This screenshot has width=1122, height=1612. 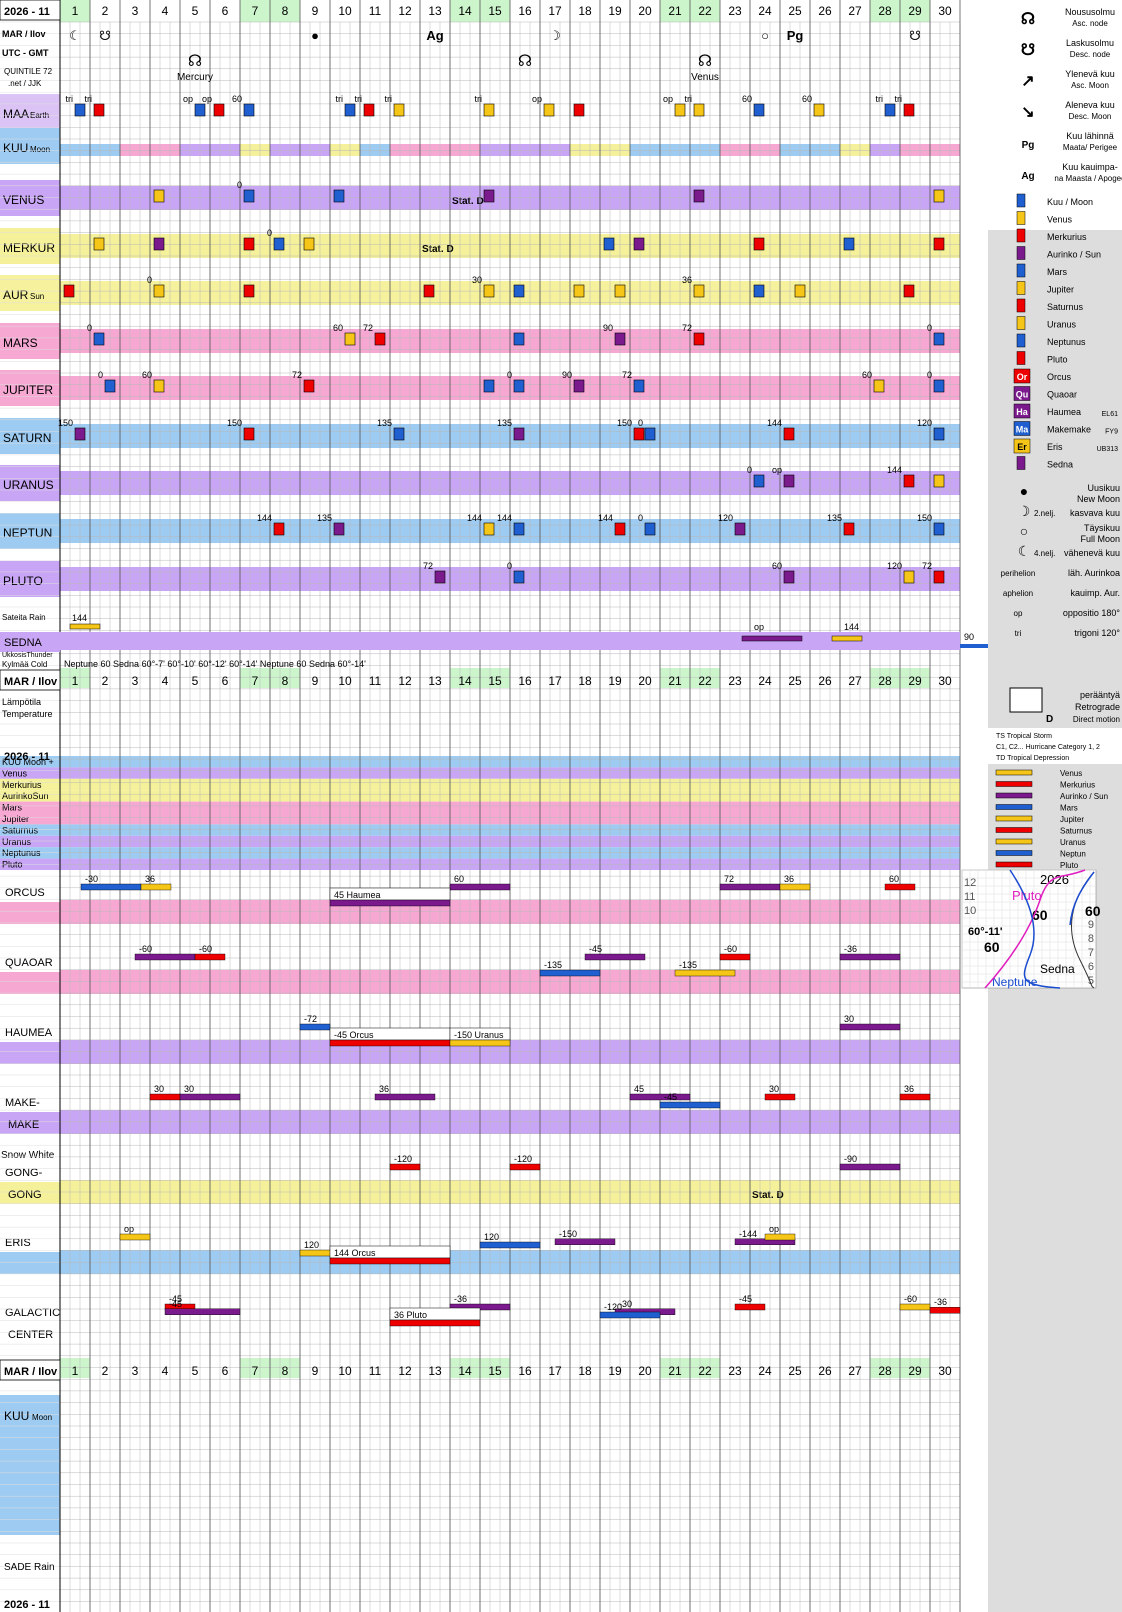 What do you see at coordinates (1091, 953) in the screenshot?
I see `inset-tick: 7` at bounding box center [1091, 953].